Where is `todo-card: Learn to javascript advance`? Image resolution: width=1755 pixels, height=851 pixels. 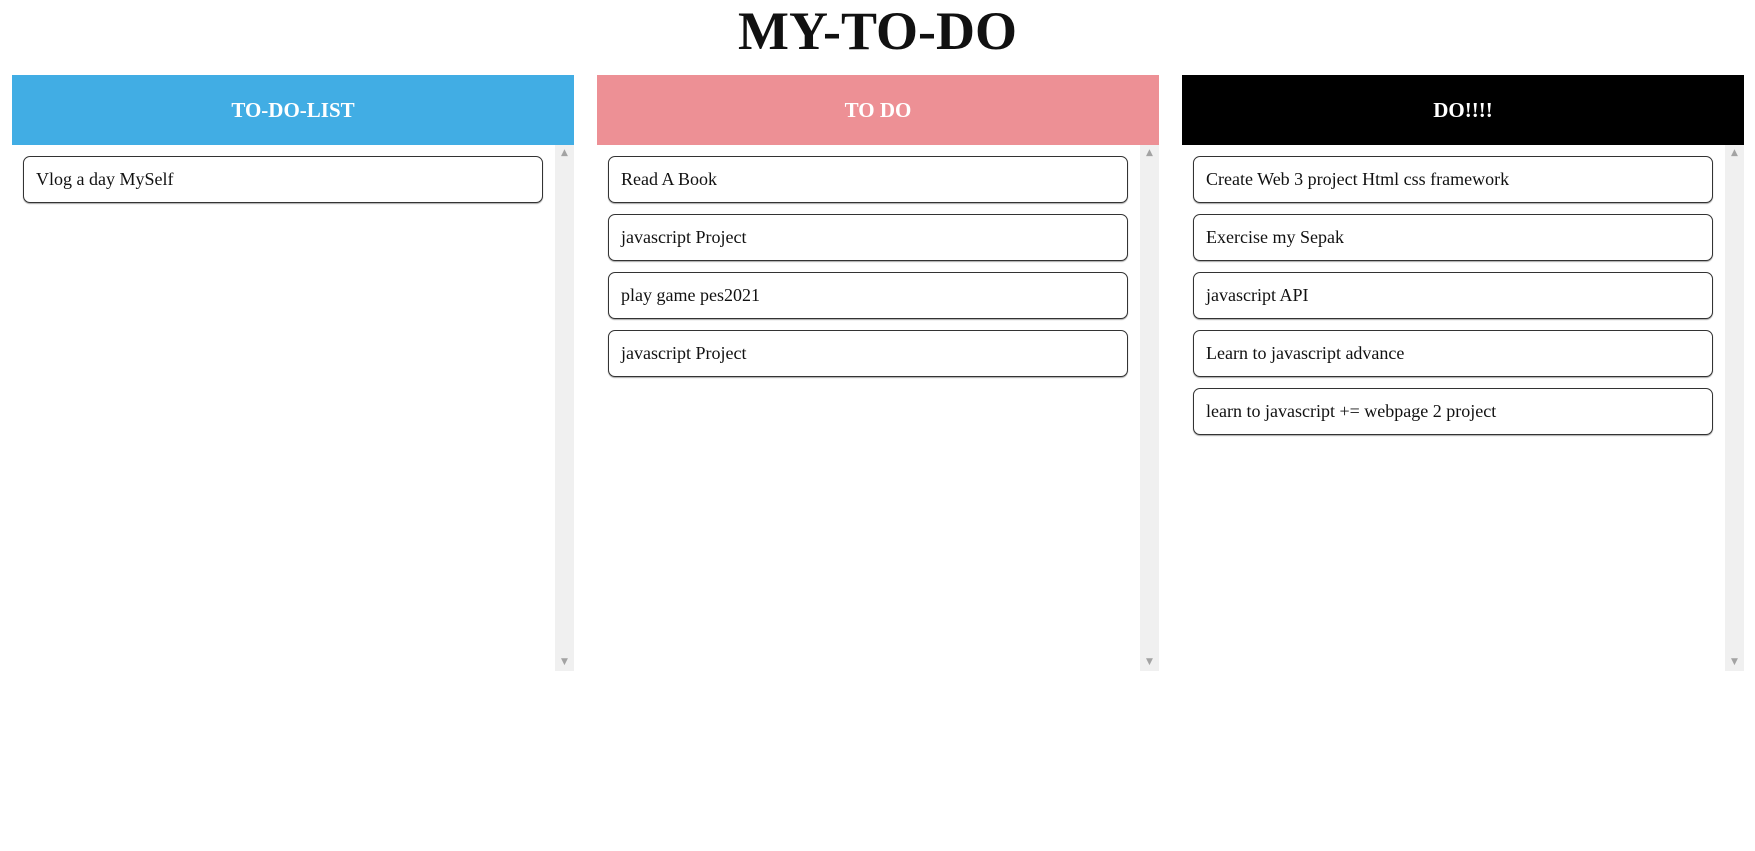
todo-card: Learn to javascript advance is located at coordinates (1453, 353).